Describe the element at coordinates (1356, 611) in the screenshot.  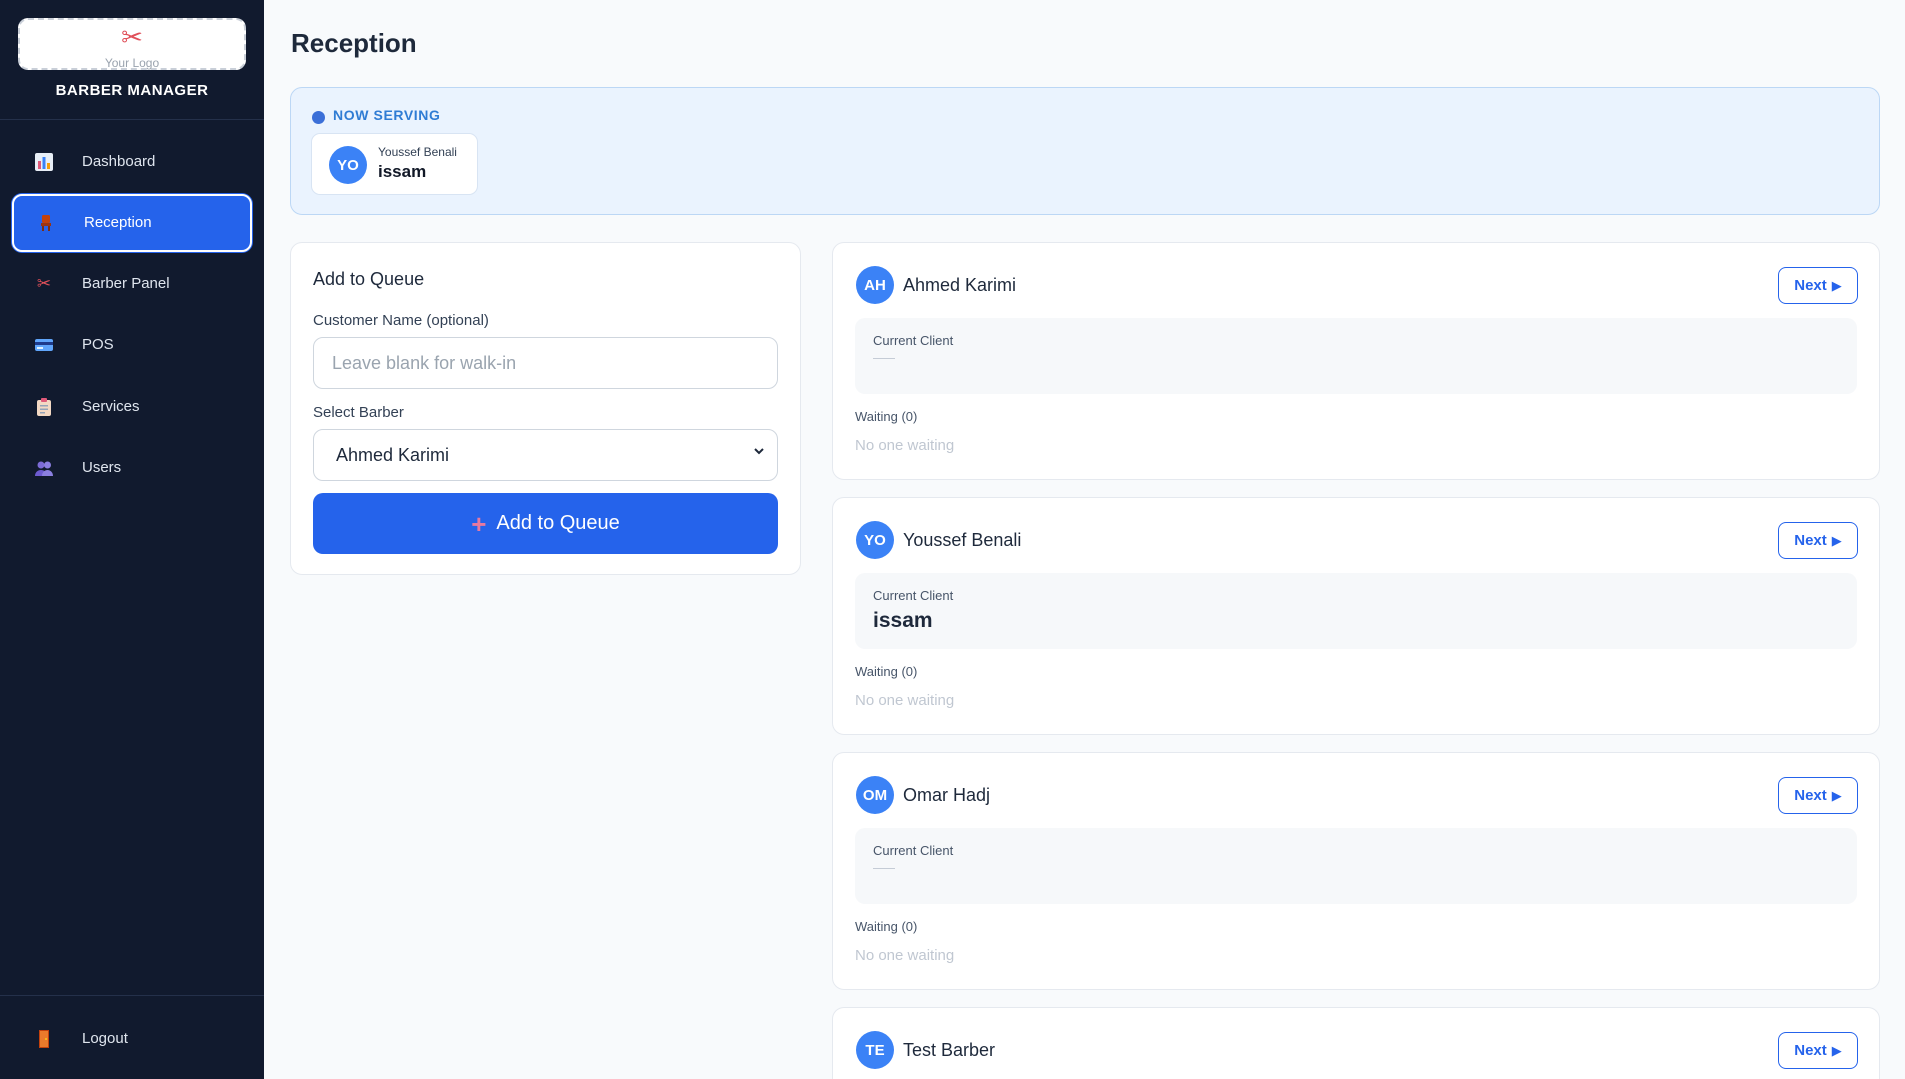
I see `current-client-box: Current Client issam` at that location.